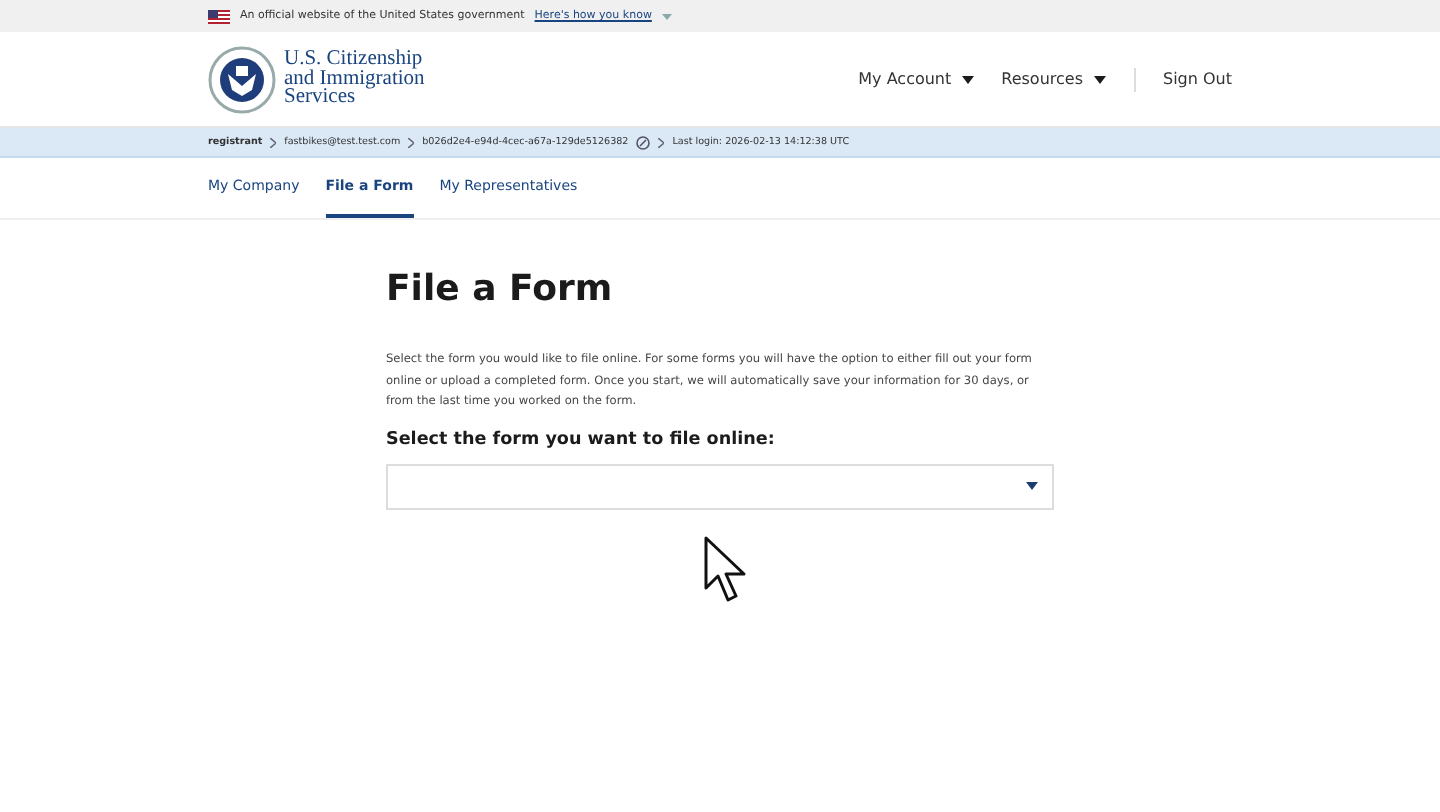  What do you see at coordinates (1197, 79) in the screenshot?
I see `nav-link: Sign Out` at bounding box center [1197, 79].